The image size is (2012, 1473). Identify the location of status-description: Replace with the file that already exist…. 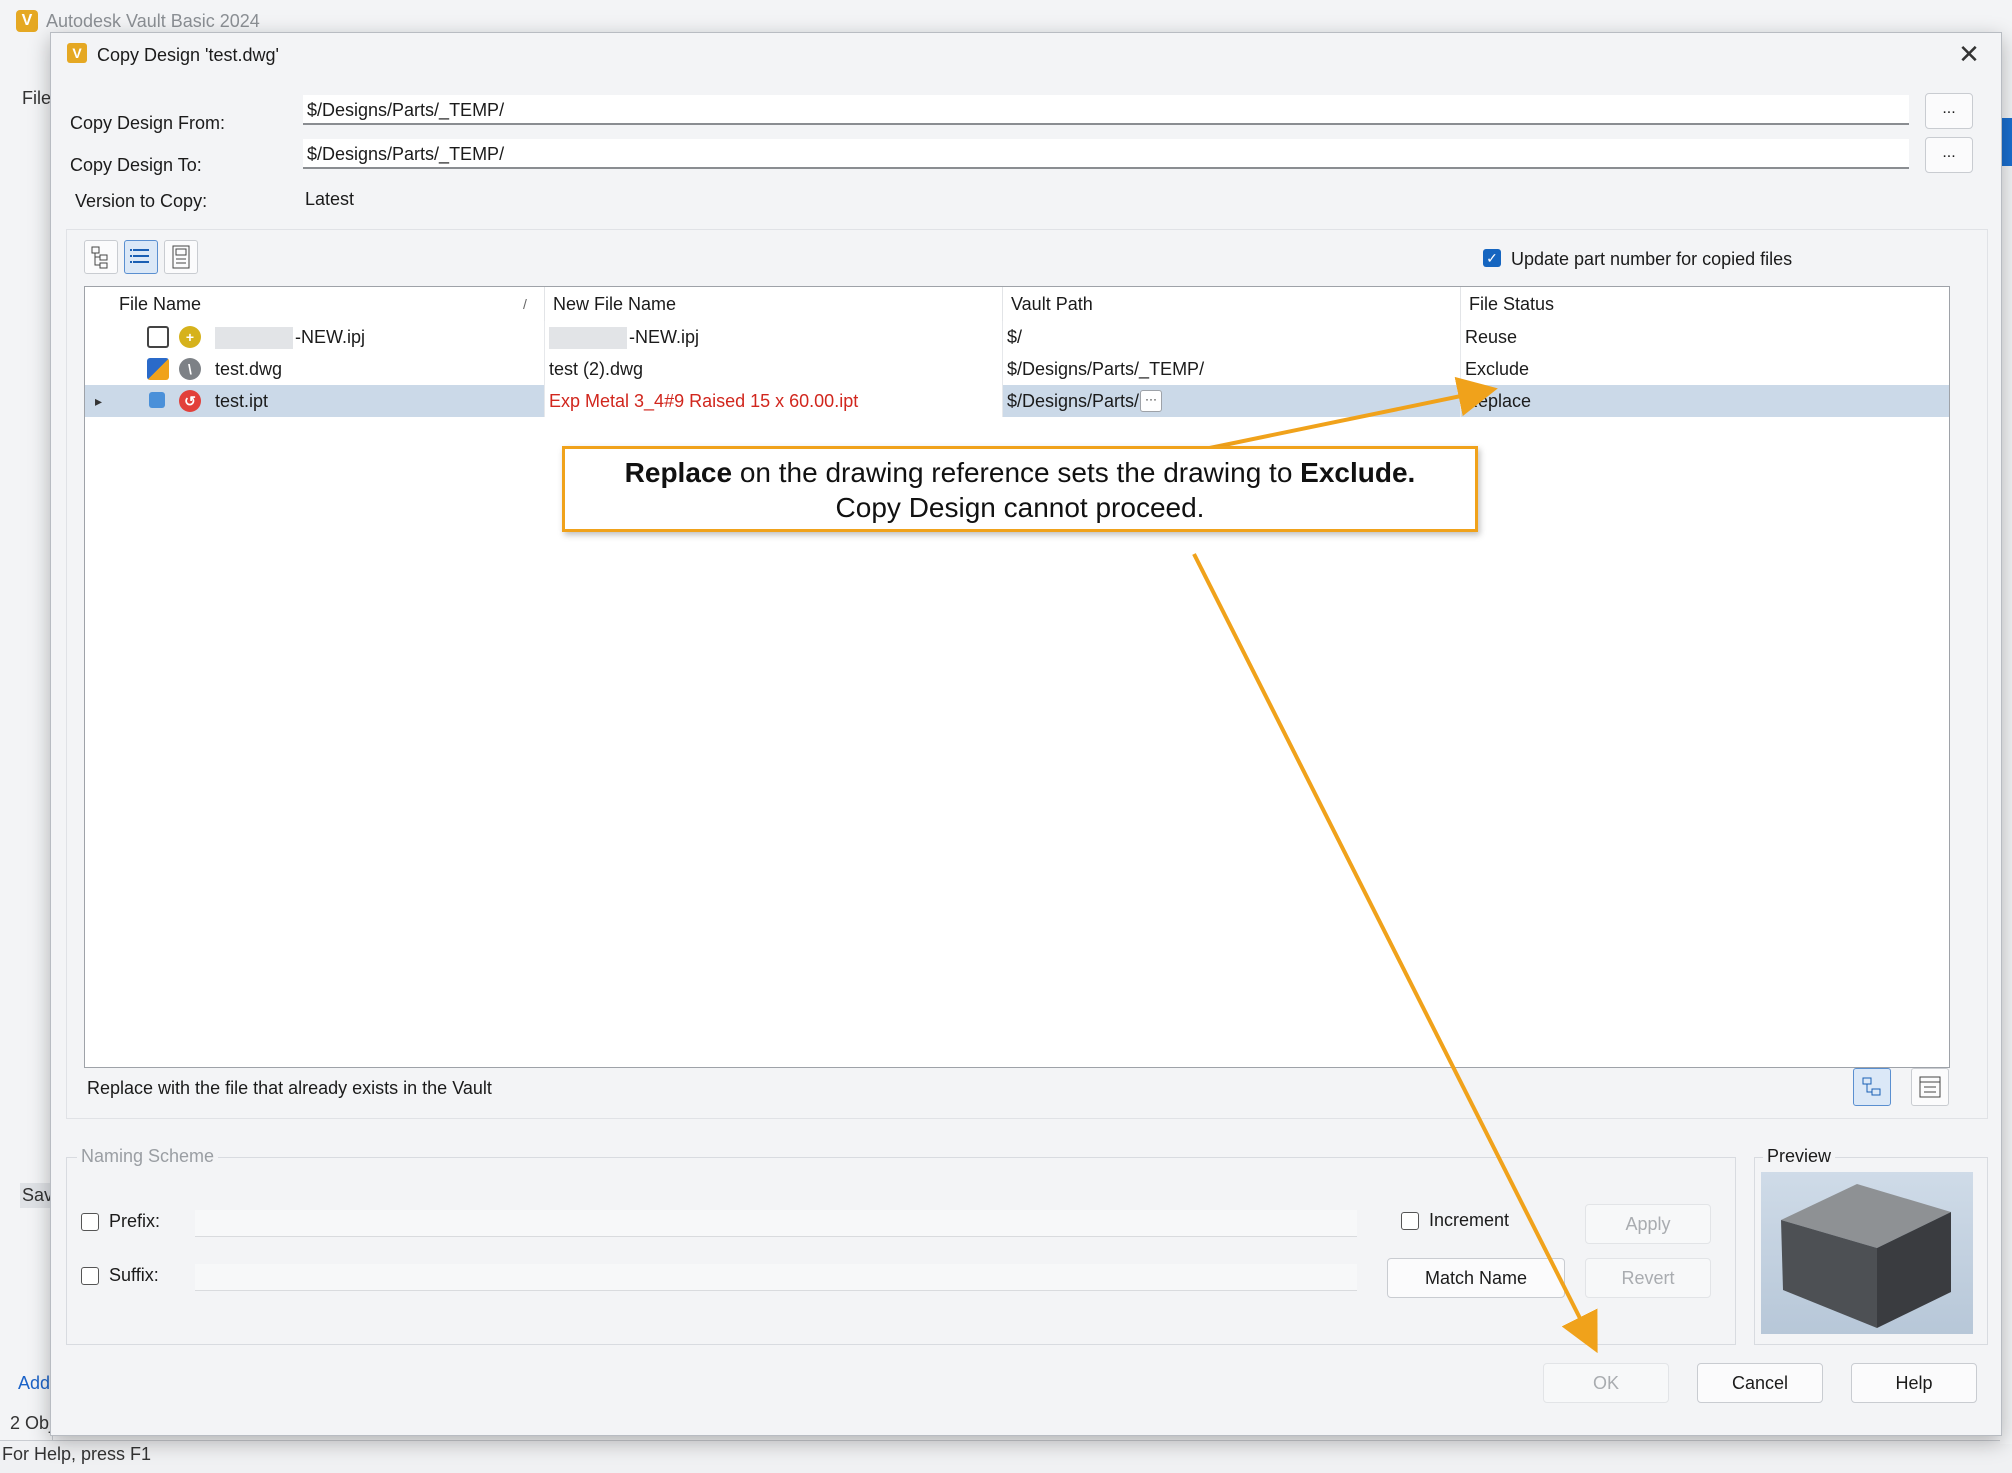
(289, 1088).